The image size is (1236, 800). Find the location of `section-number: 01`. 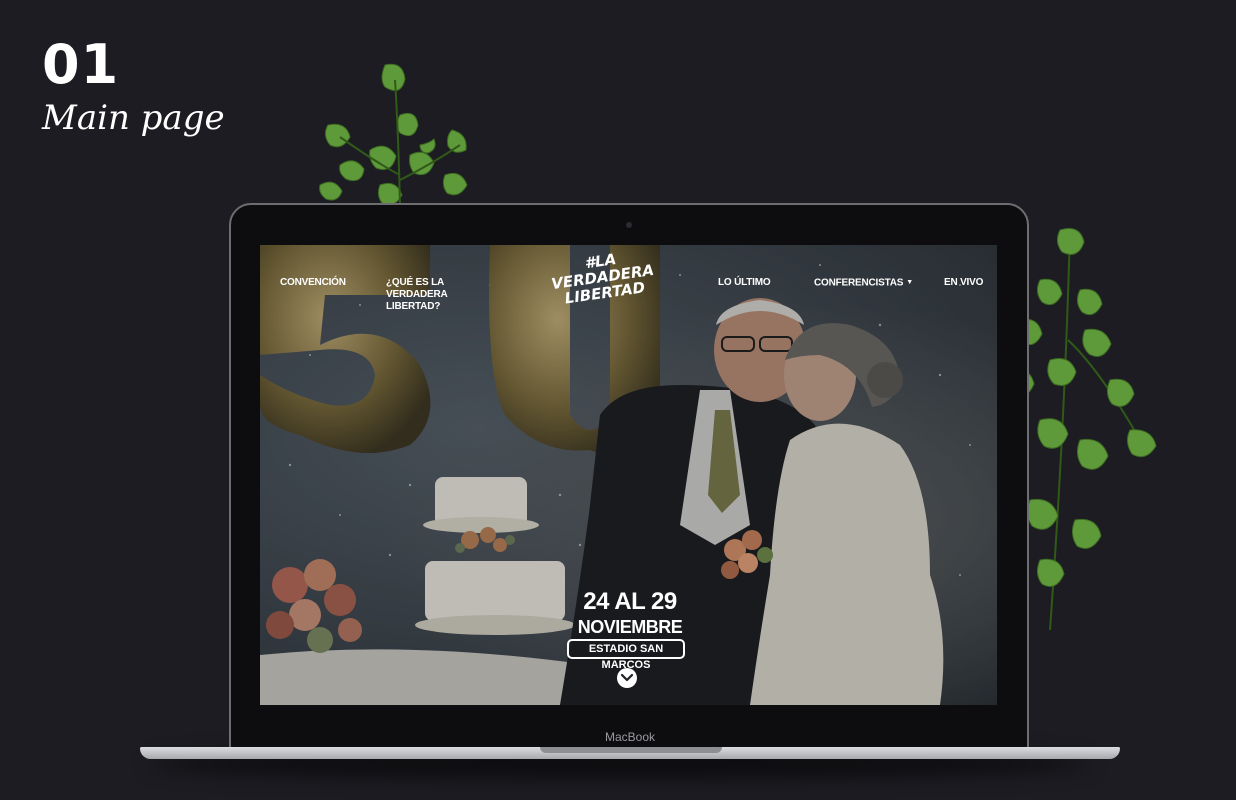

section-number: 01 is located at coordinates (81, 64).